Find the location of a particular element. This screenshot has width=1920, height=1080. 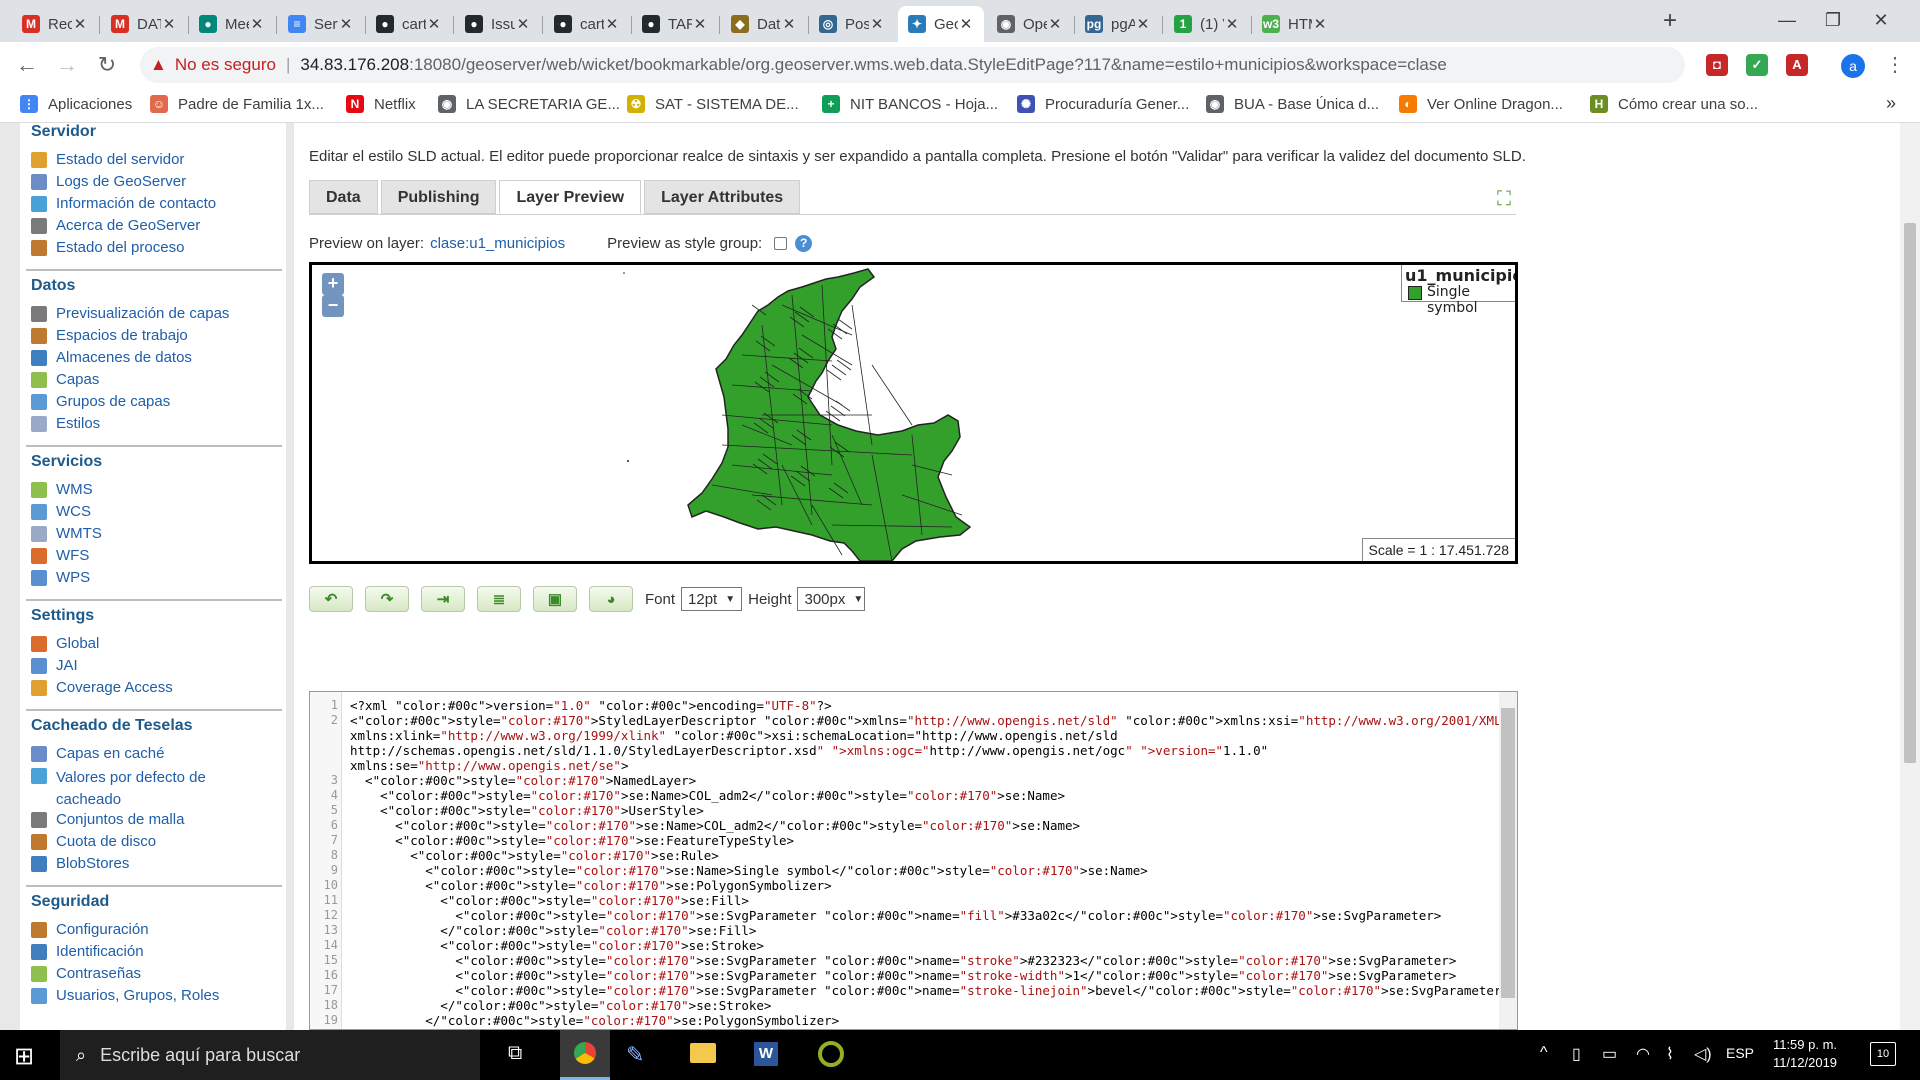

reformat-button: ≣ is located at coordinates (499, 599).